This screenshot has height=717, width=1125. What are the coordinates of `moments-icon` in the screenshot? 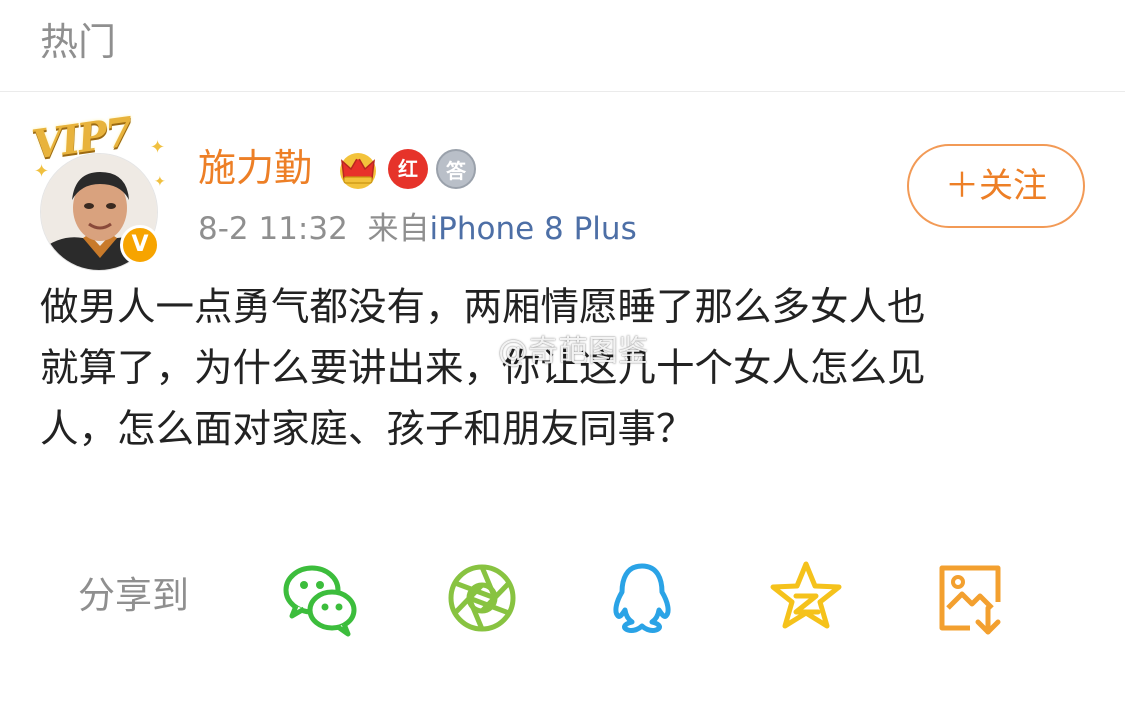 It's located at (482, 598).